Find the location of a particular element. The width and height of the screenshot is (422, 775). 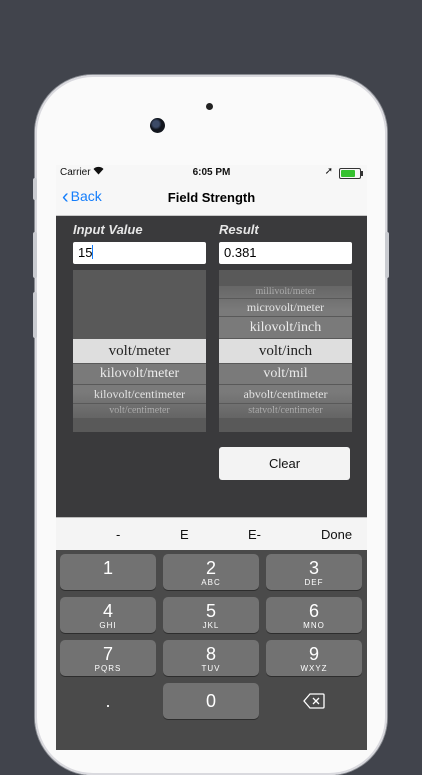

navigation-bar: ‹ Back Field Strength is located at coordinates (211, 198).